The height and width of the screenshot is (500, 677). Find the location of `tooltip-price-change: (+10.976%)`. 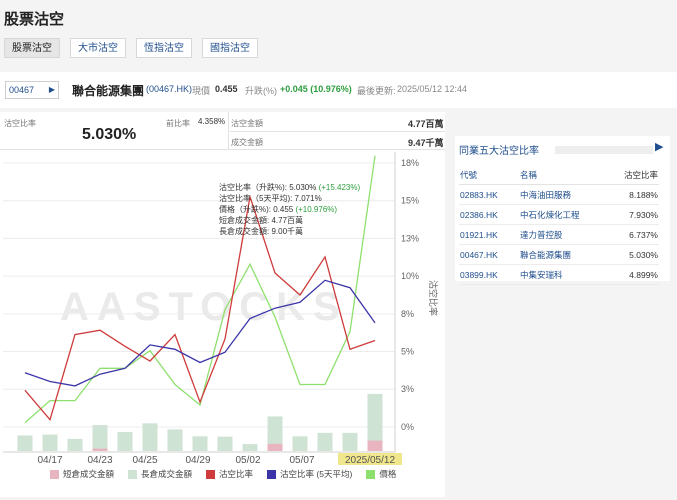

tooltip-price-change: (+10.976%) is located at coordinates (316, 209).